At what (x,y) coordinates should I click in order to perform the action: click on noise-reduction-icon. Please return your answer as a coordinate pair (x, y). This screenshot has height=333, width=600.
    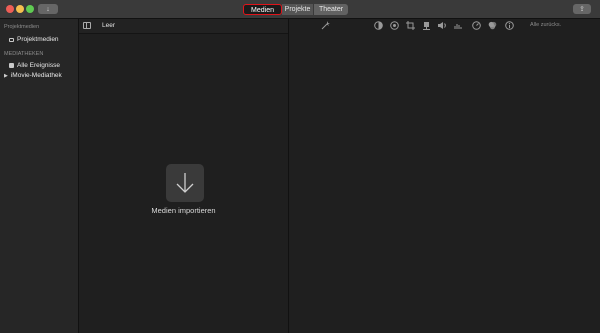
    Looking at the image, I should click on (458, 25).